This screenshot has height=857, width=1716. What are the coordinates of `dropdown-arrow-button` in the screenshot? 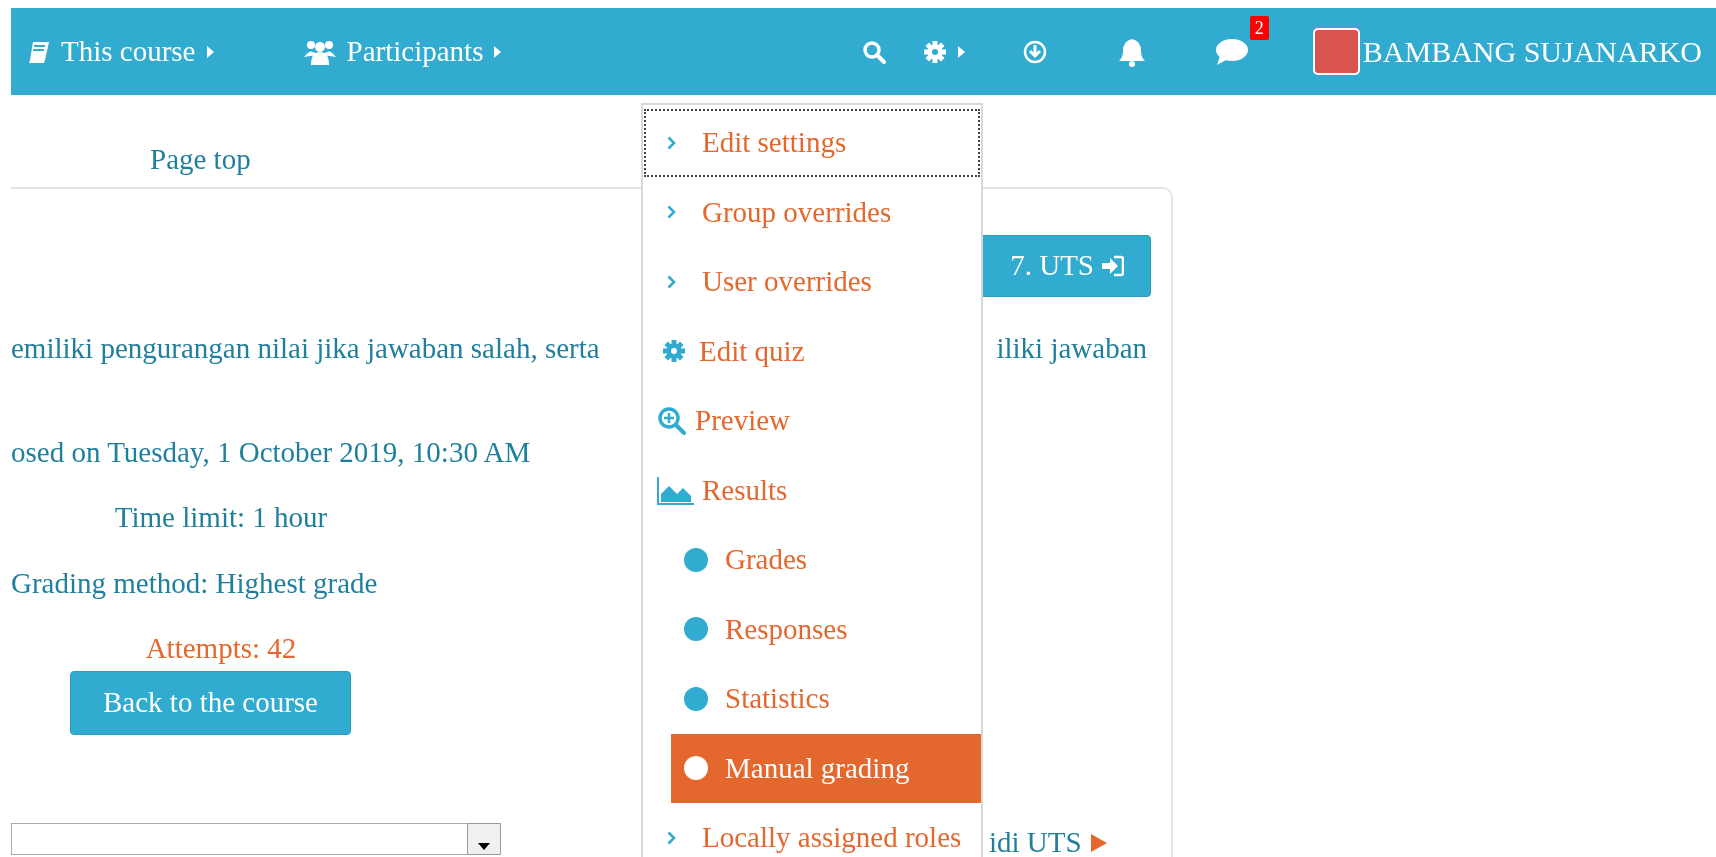 It's located at (484, 839).